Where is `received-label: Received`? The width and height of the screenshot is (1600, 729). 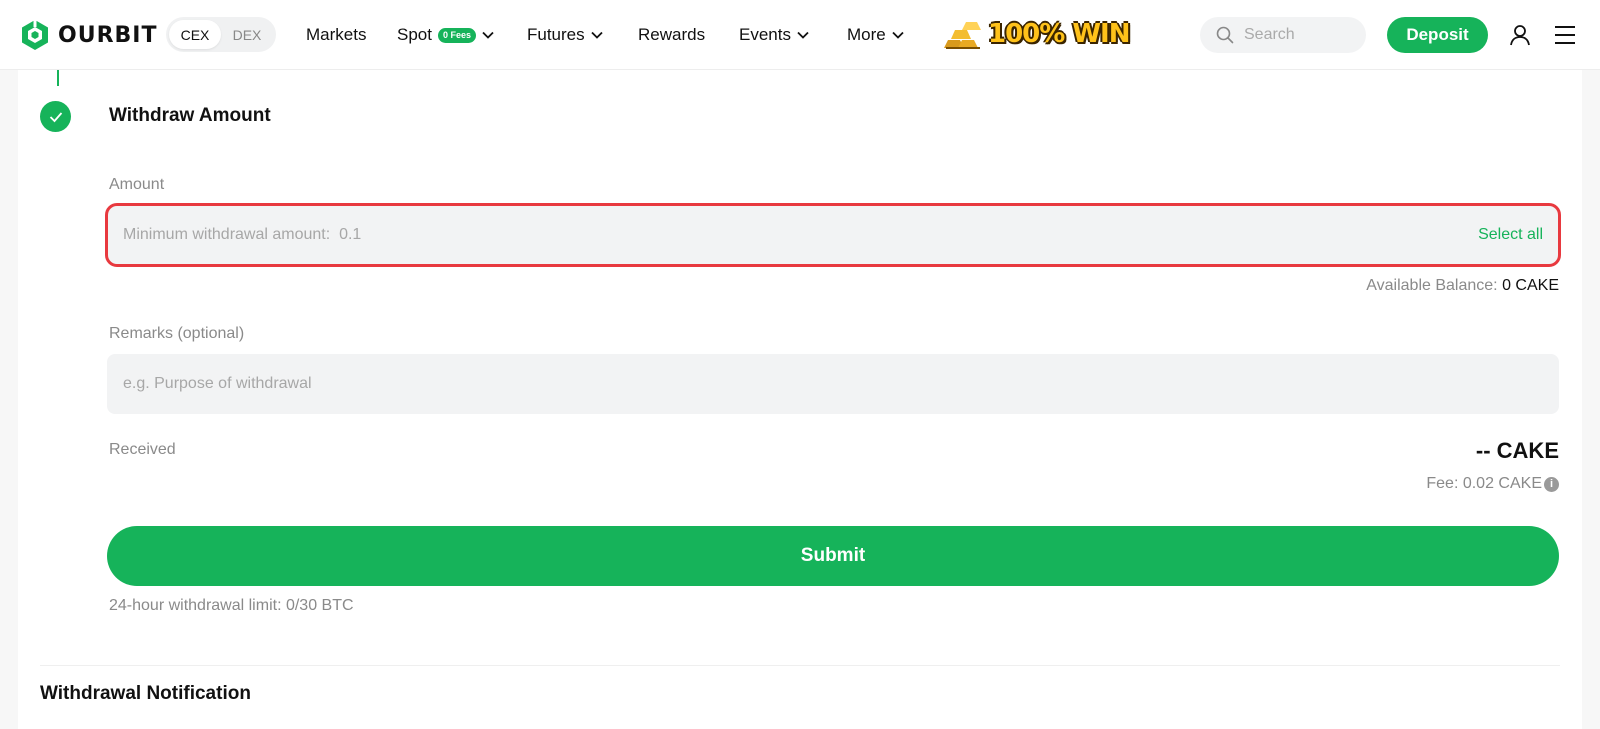 received-label: Received is located at coordinates (142, 449).